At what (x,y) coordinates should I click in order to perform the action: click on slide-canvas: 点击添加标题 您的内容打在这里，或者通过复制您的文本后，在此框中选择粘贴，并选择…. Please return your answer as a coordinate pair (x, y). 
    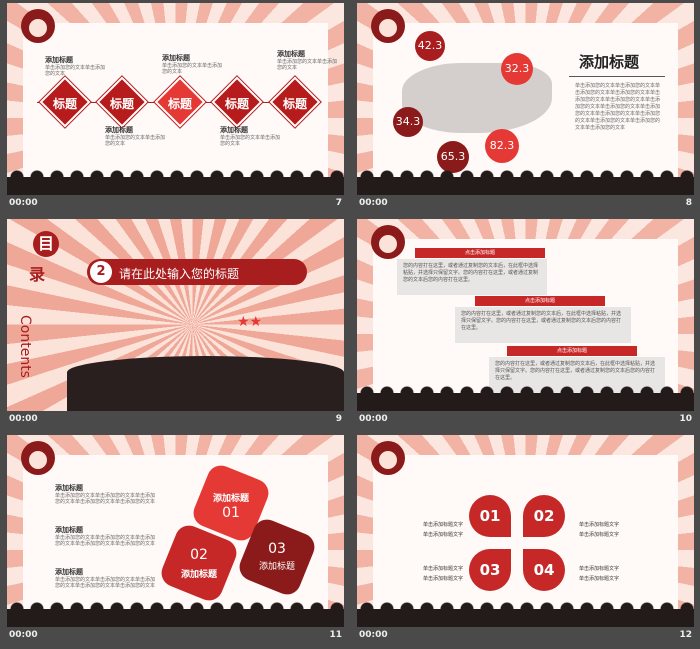
    Looking at the image, I should click on (525, 315).